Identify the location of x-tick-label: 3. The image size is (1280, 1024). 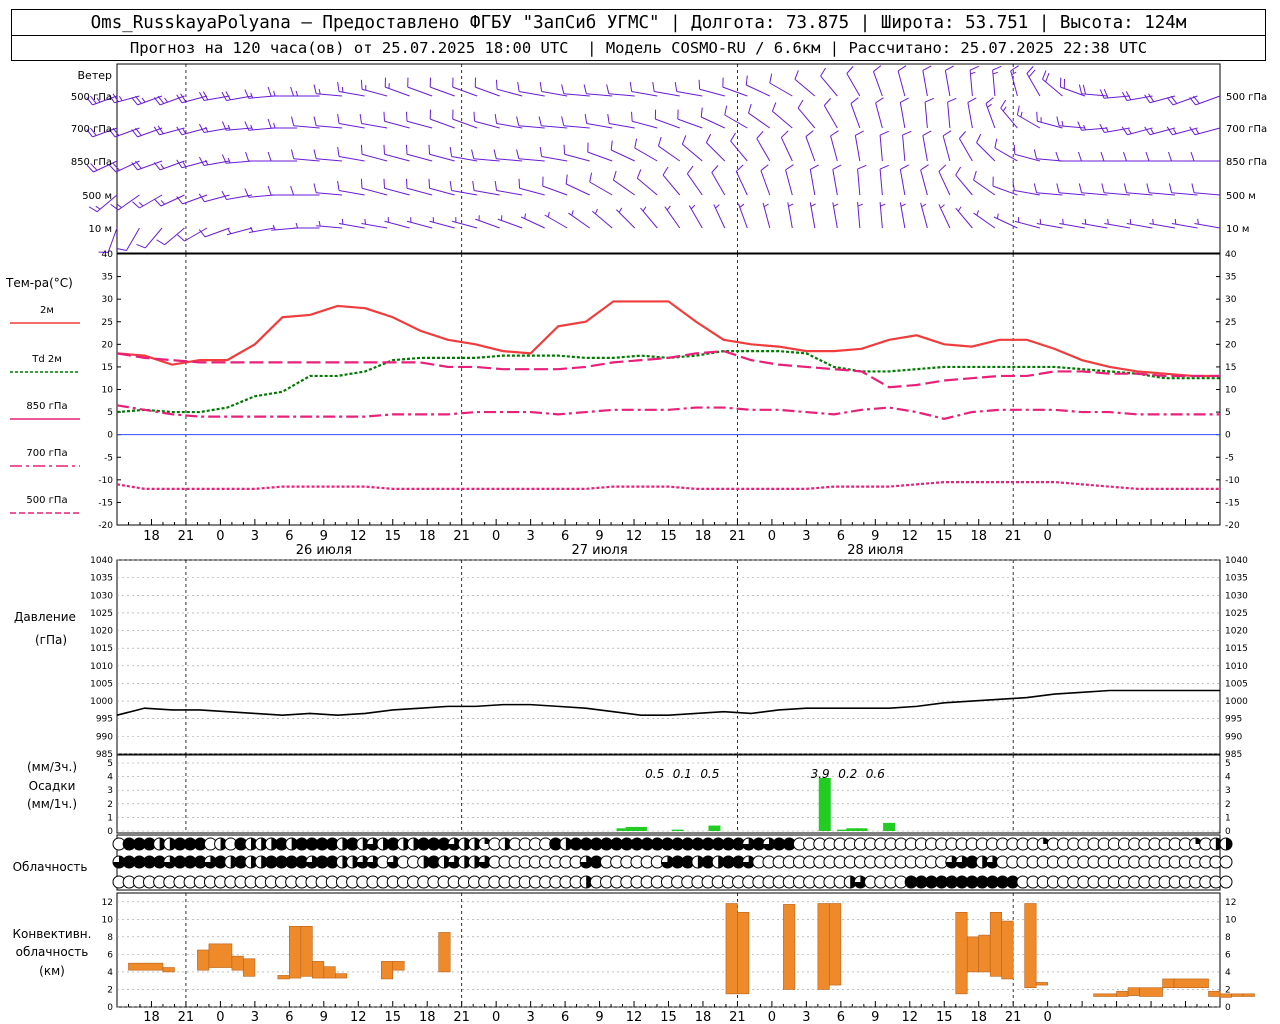
(806, 536).